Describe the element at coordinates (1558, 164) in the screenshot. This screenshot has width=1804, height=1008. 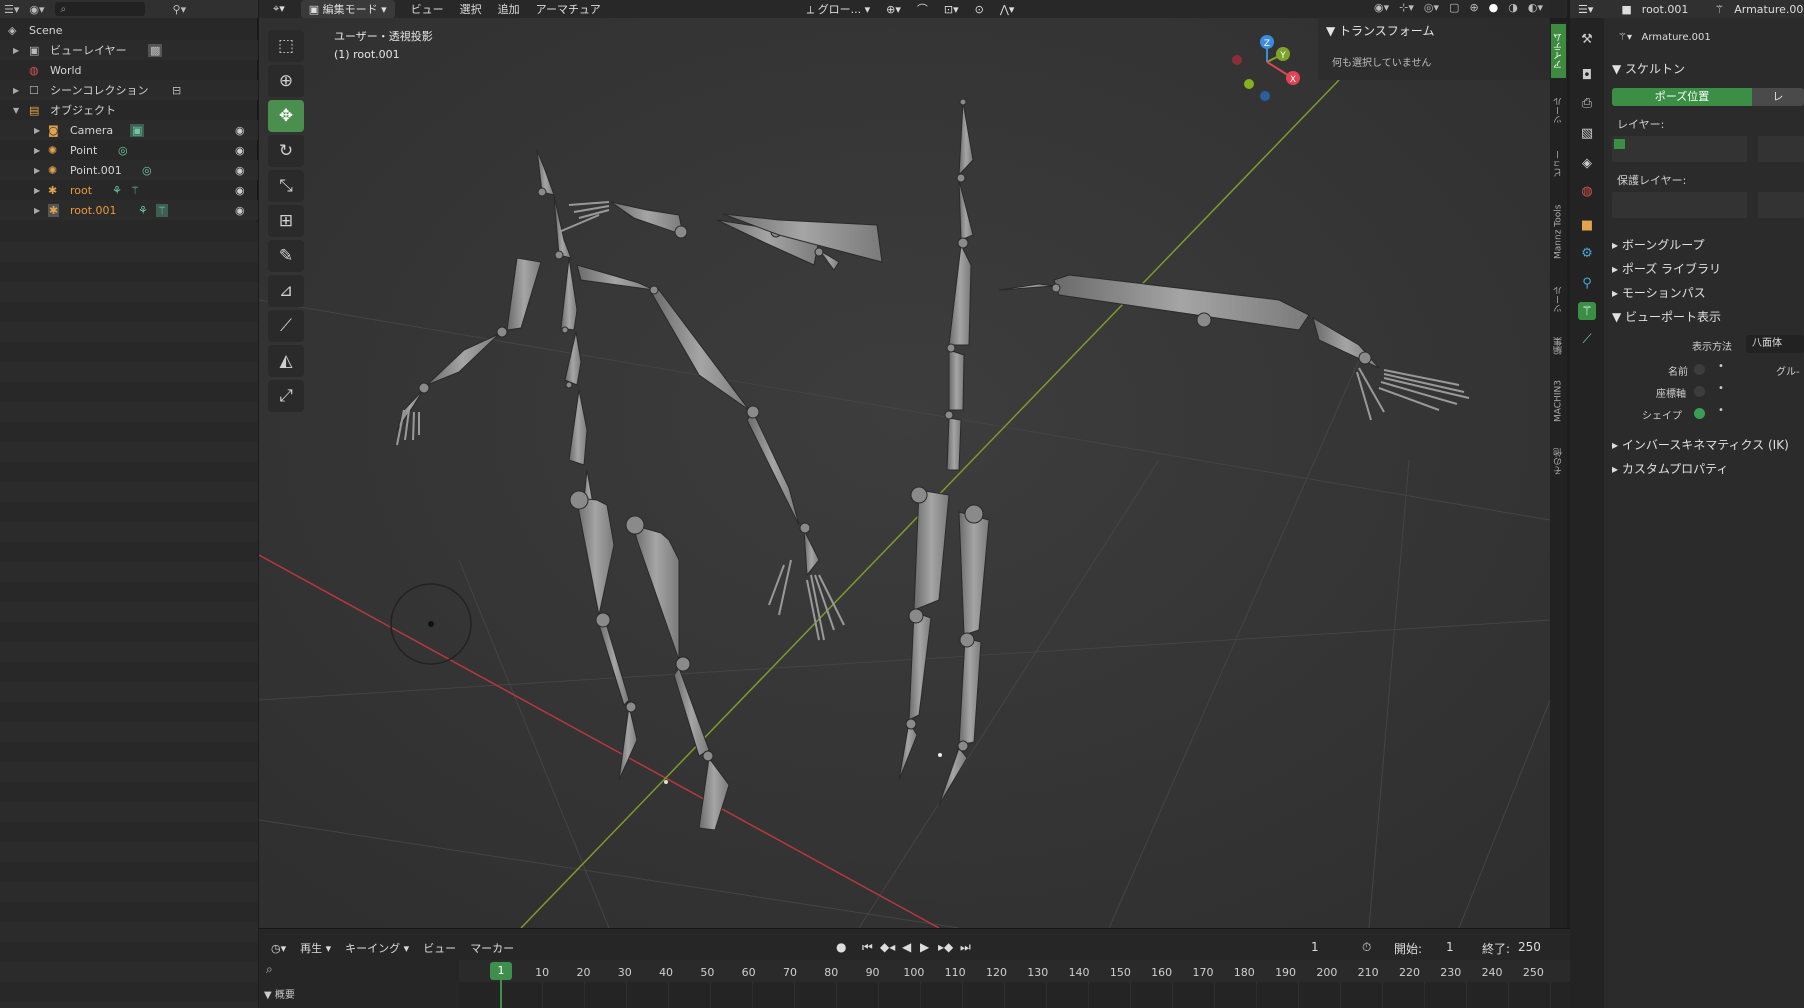
I see `tab-view: ビュー` at that location.